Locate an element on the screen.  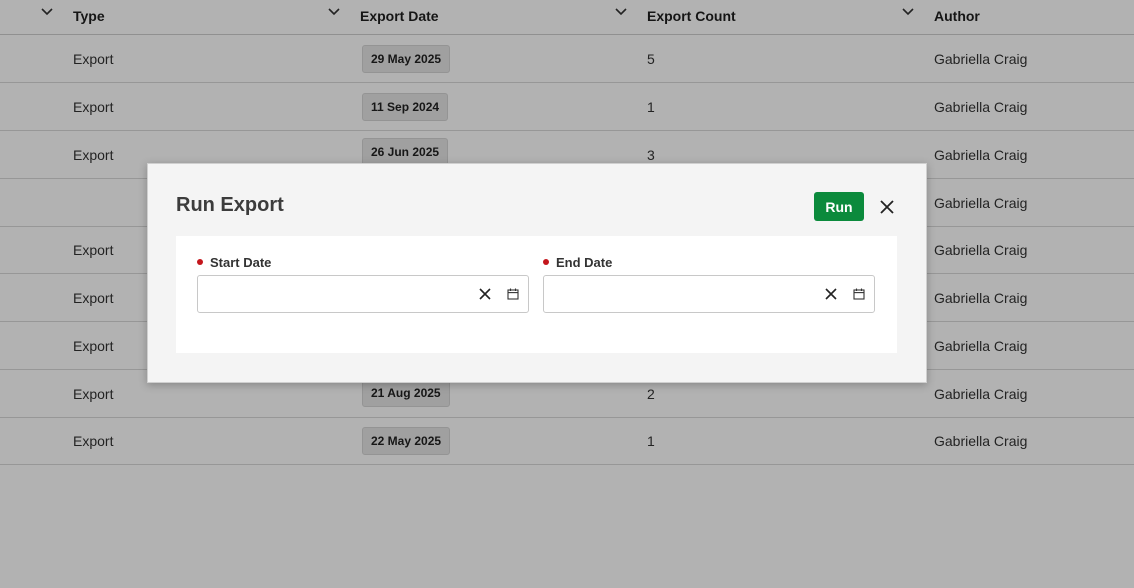
end-date-input is located at coordinates (679, 294).